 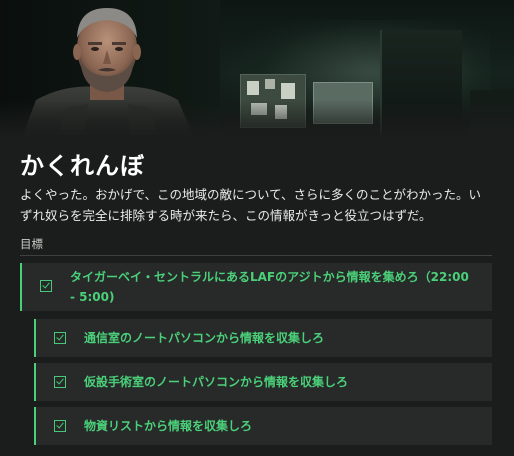 What do you see at coordinates (82, 166) in the screenshot?
I see `mission-title: かくれんぼ` at bounding box center [82, 166].